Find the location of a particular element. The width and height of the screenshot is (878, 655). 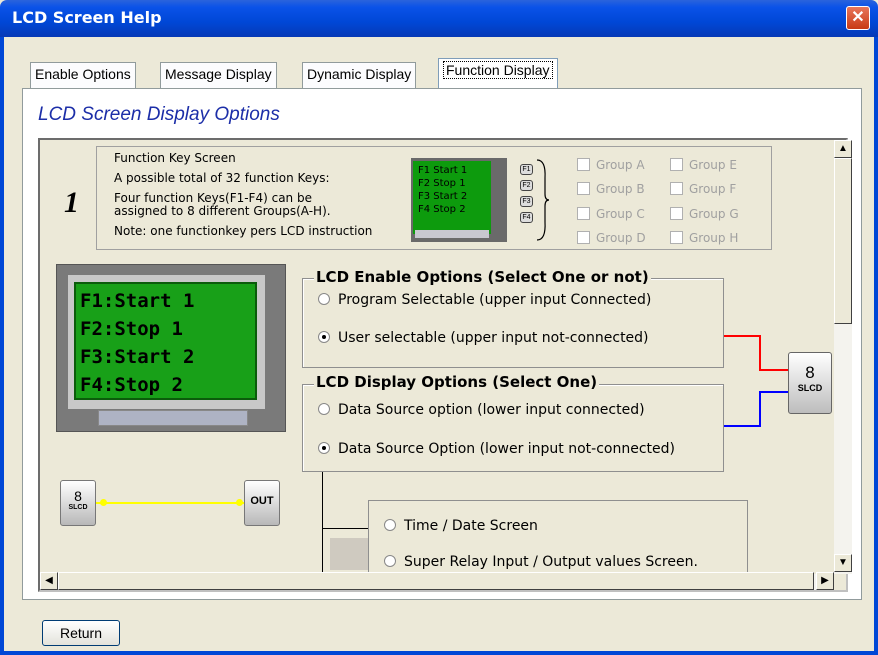

tab-function-display: Function Display is located at coordinates (498, 73).